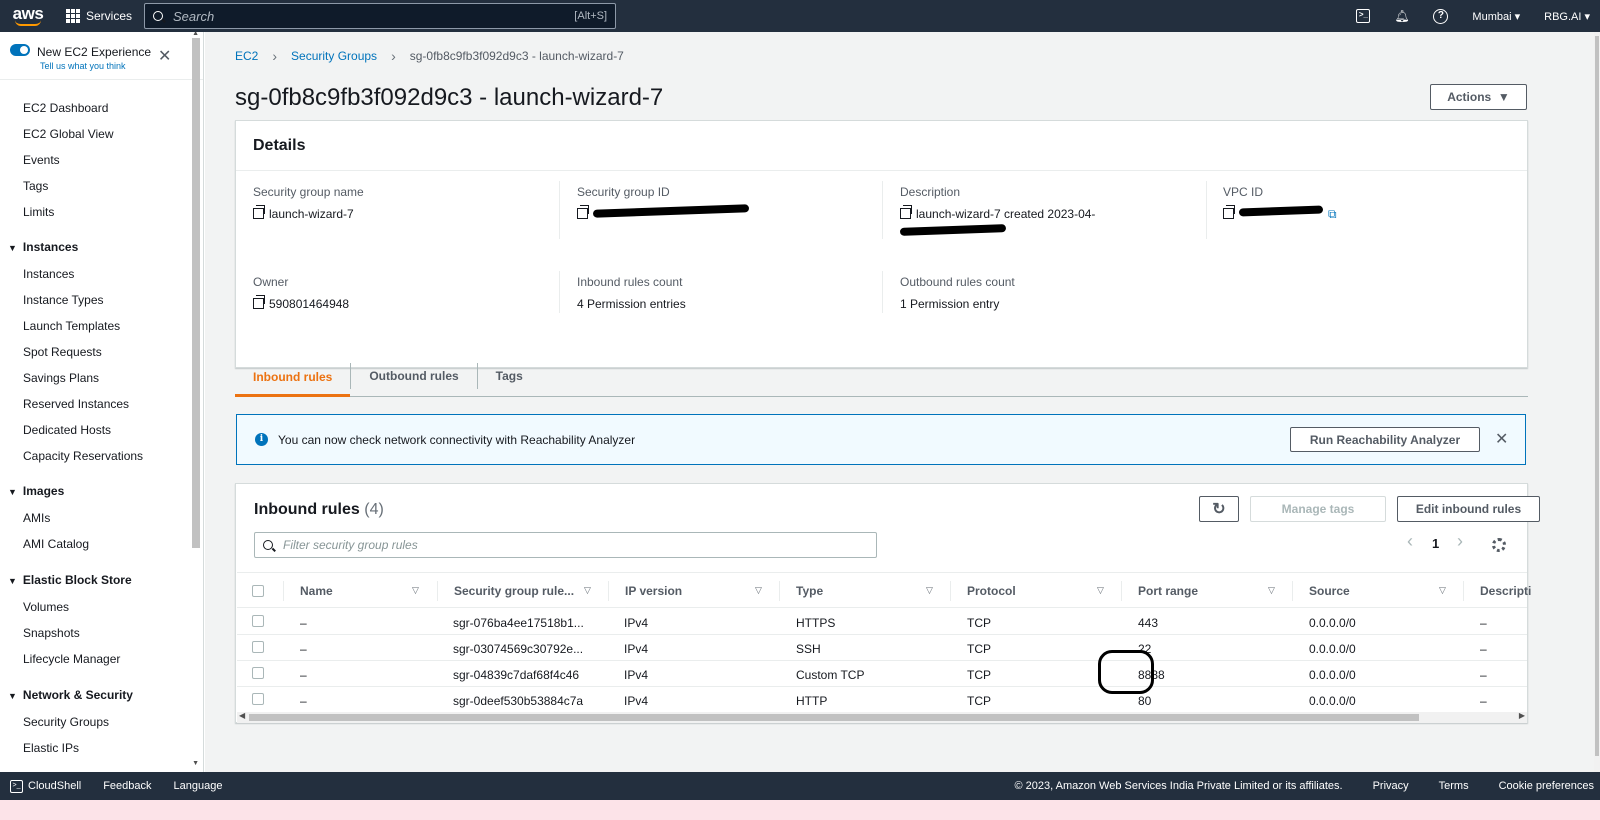 The height and width of the screenshot is (820, 1600). I want to click on breadcrumb-ec2: EC2, so click(246, 56).